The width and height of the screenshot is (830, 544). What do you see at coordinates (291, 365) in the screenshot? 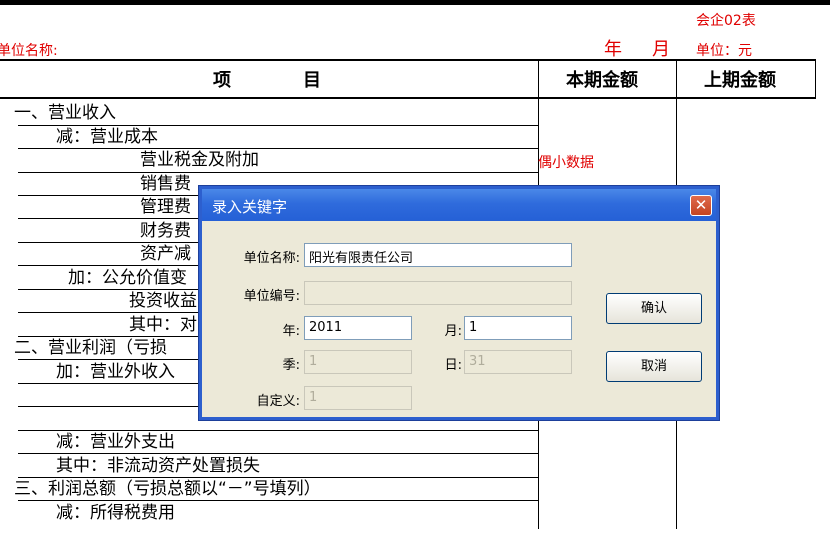
I see `quarter-field-label: 季:` at bounding box center [291, 365].